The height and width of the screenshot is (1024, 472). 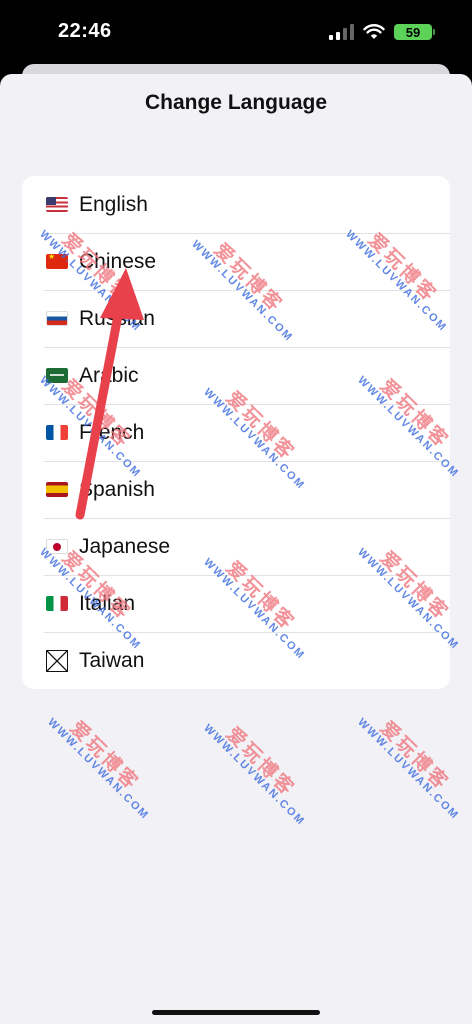 What do you see at coordinates (57, 204) in the screenshot?
I see `us-flag-icon` at bounding box center [57, 204].